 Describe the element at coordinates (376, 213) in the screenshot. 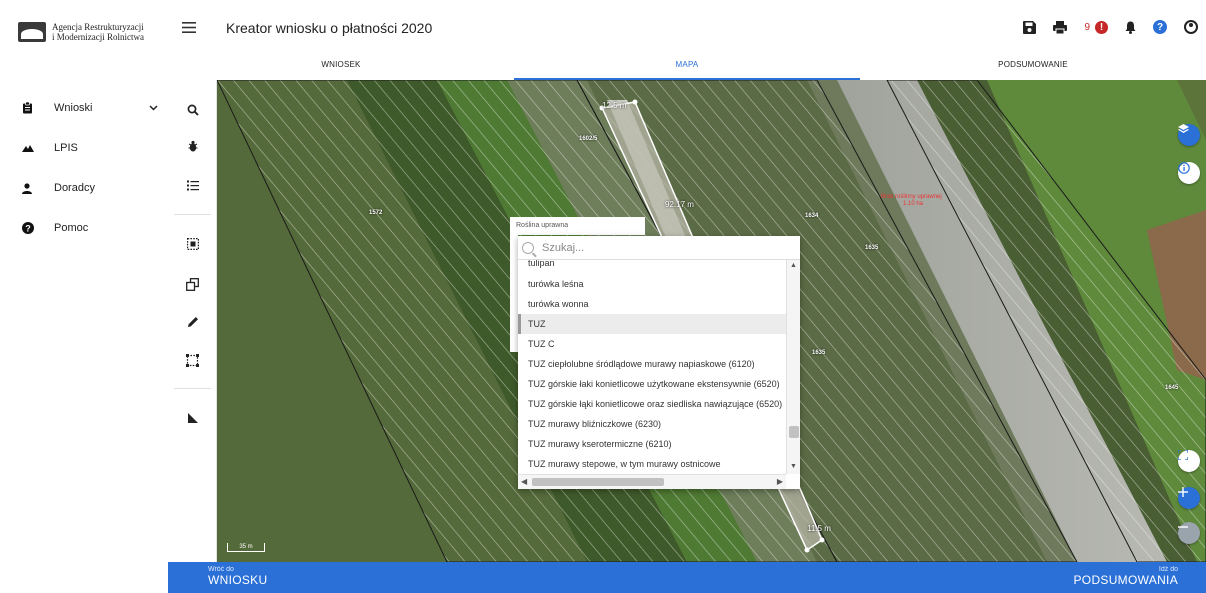

I see `parcel-label: 1572` at that location.